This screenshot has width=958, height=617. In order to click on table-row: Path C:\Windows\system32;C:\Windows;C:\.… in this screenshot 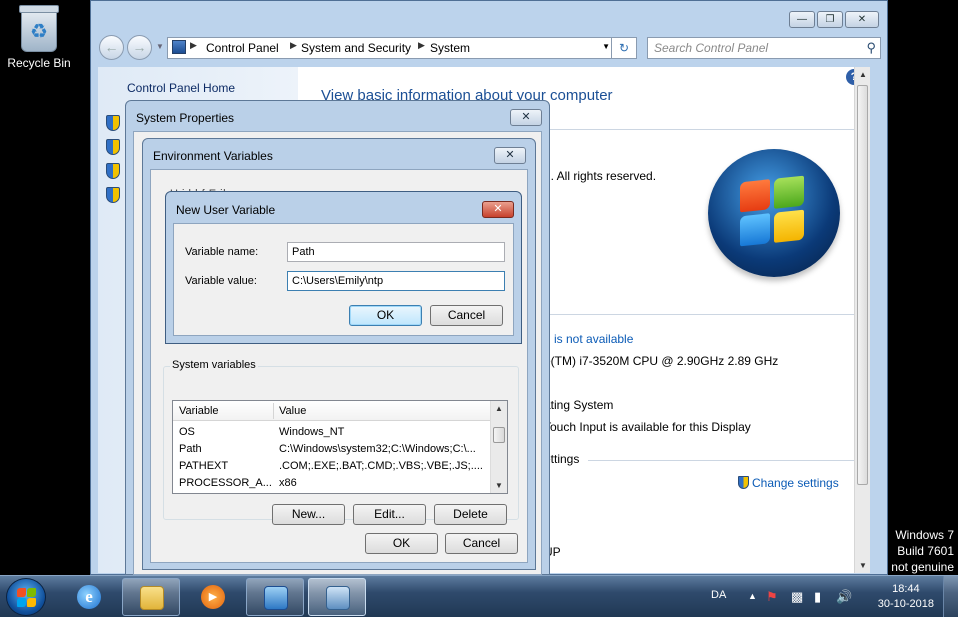, I will do `click(332, 449)`.